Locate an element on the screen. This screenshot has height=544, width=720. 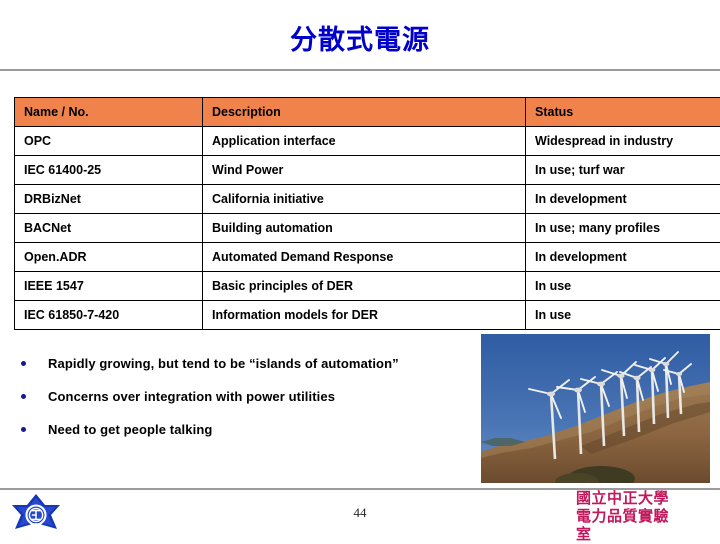
cell-name: IEC 61400-25 is located at coordinates (109, 170).